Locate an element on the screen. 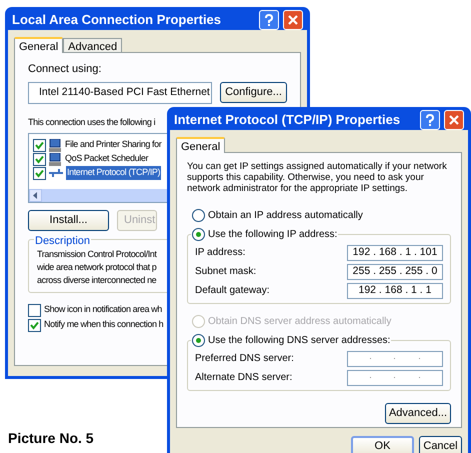 The height and width of the screenshot is (453, 471). description-text: Transmission Control Protocol/Int wide area network protocol that p across diverse interconnected ne is located at coordinates (97, 267).